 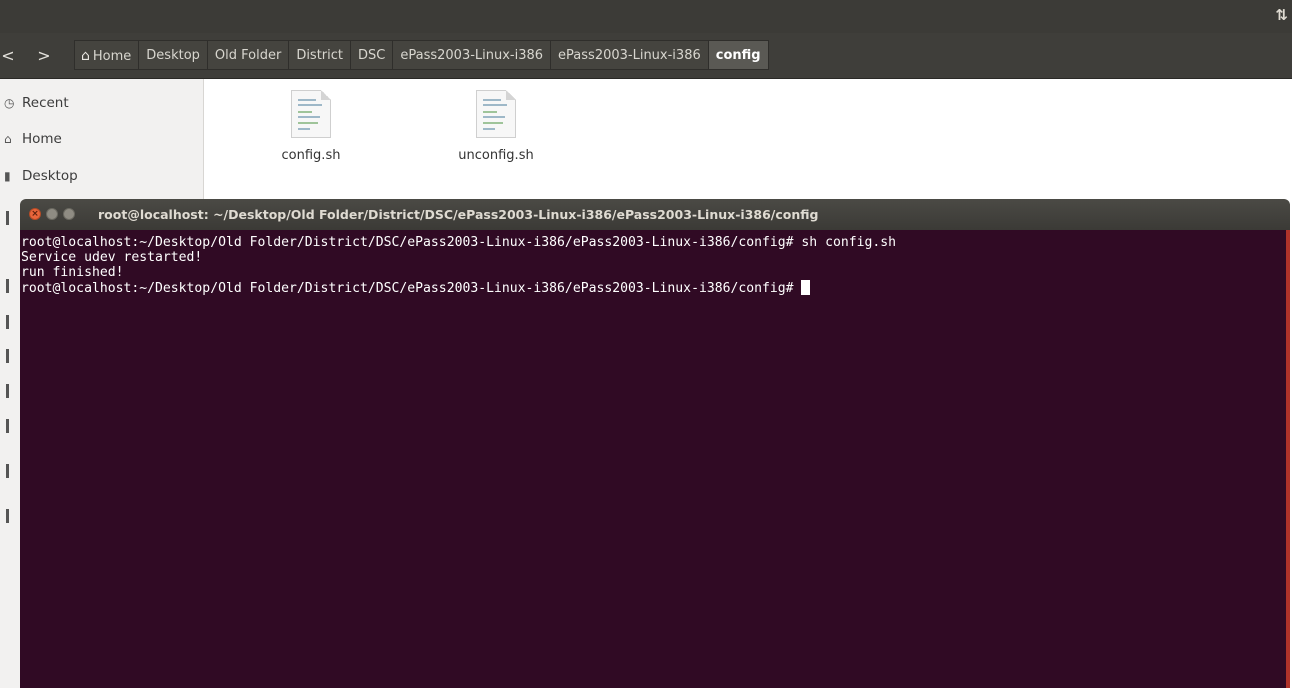 What do you see at coordinates (9, 103) in the screenshot?
I see `clock-icon: ◷` at bounding box center [9, 103].